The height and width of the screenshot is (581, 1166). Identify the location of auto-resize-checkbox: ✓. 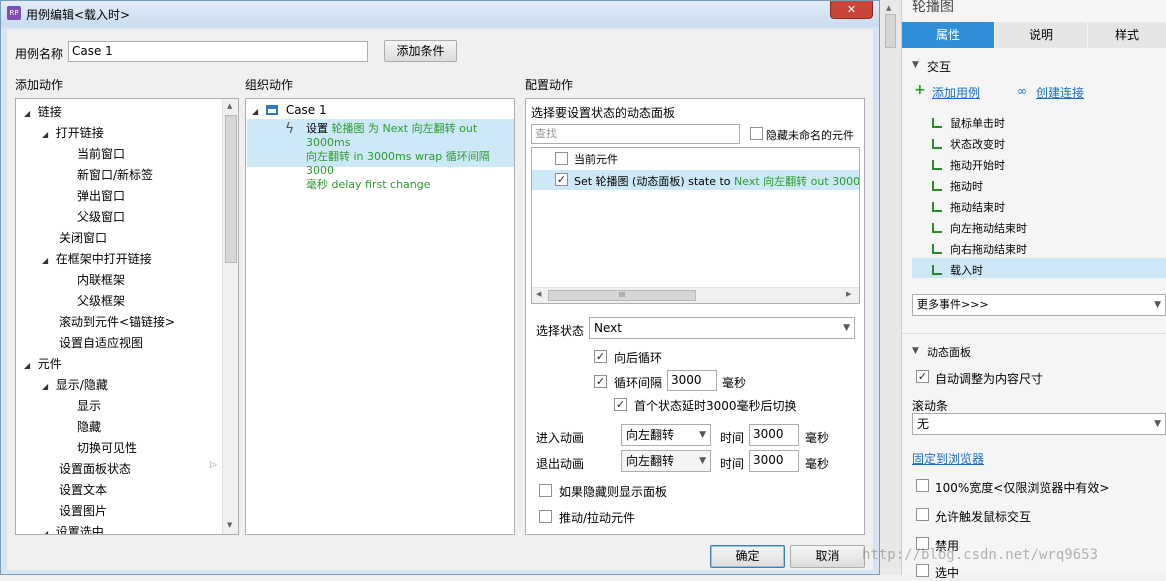
(922, 376).